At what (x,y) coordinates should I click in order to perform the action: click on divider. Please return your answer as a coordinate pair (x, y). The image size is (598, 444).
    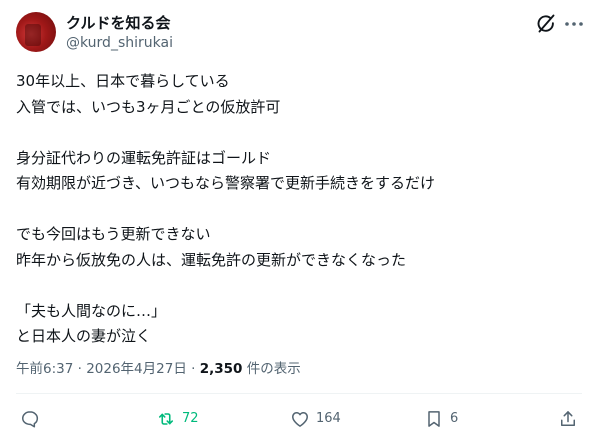
    Looking at the image, I should click on (299, 393).